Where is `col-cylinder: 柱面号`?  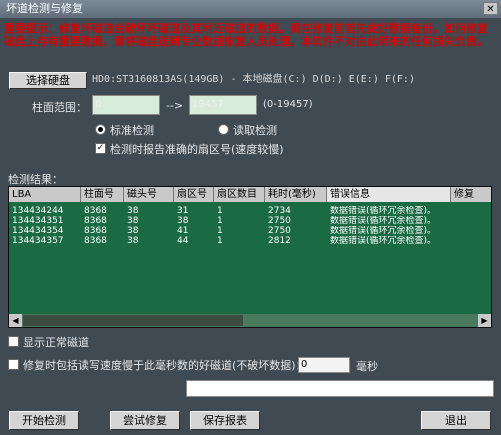 col-cylinder: 柱面号 is located at coordinates (102, 194).